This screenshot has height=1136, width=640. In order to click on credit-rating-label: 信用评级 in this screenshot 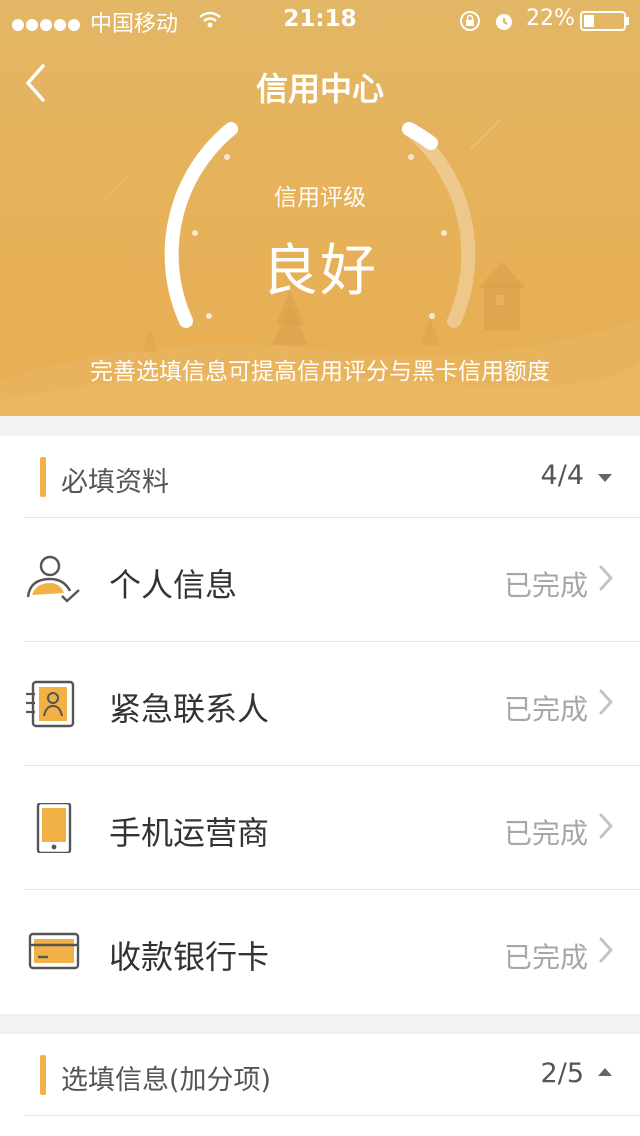, I will do `click(320, 198)`.